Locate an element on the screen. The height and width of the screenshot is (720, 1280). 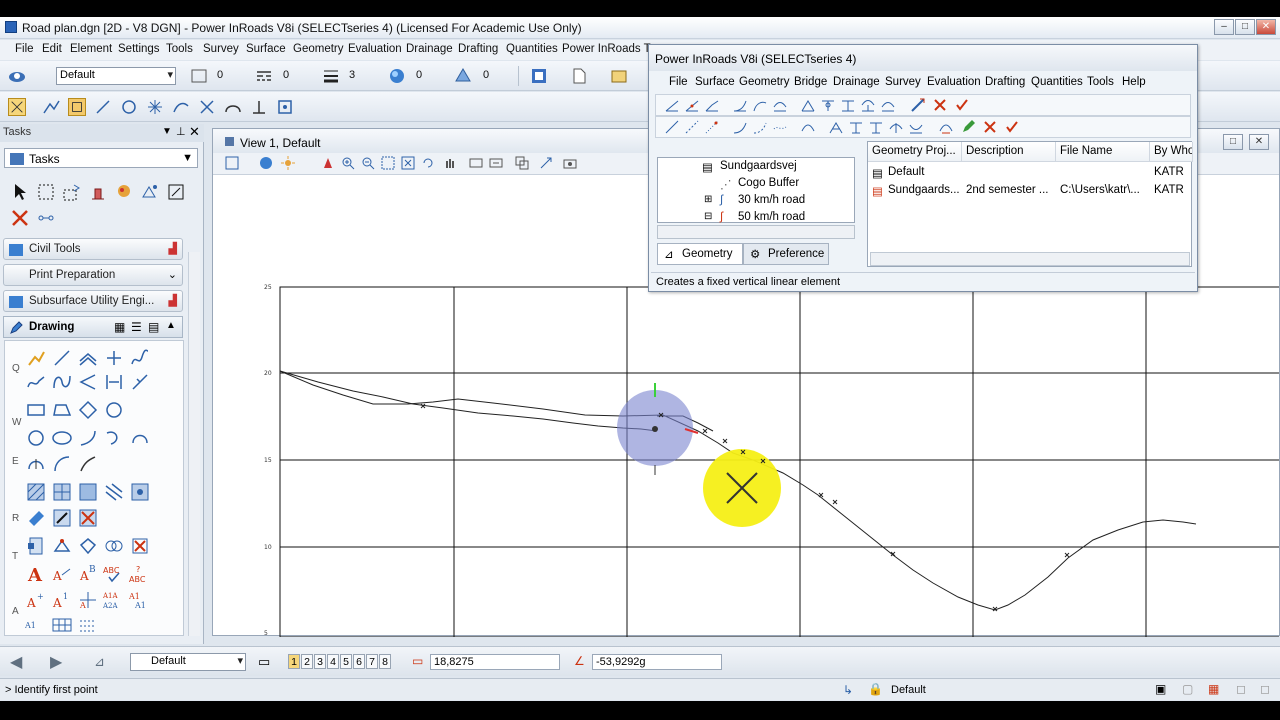
view-4-button: 4 is located at coordinates (333, 661).